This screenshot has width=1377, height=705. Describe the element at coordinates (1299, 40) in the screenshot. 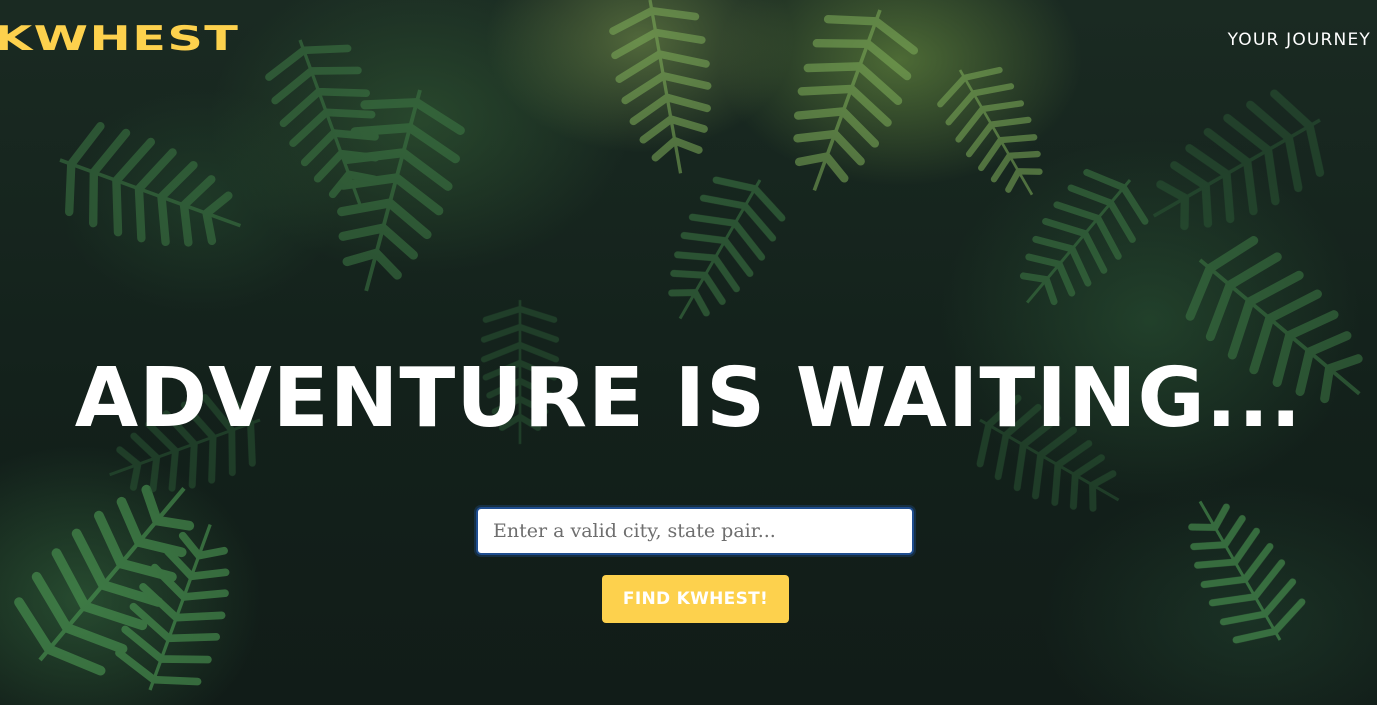

I see `your-journey-link: YOUR JOURNEY` at that location.